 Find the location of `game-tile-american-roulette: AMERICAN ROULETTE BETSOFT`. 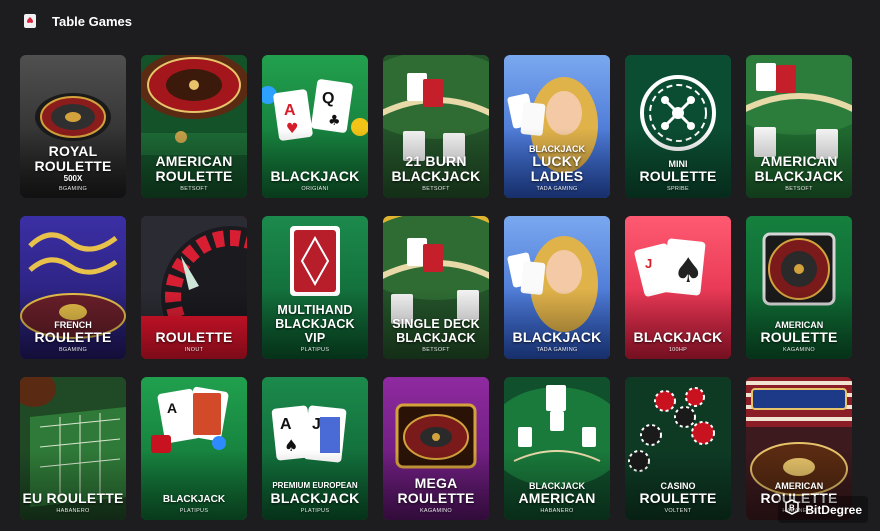

game-tile-american-roulette: AMERICAN ROULETTE BETSOFT is located at coordinates (194, 126).